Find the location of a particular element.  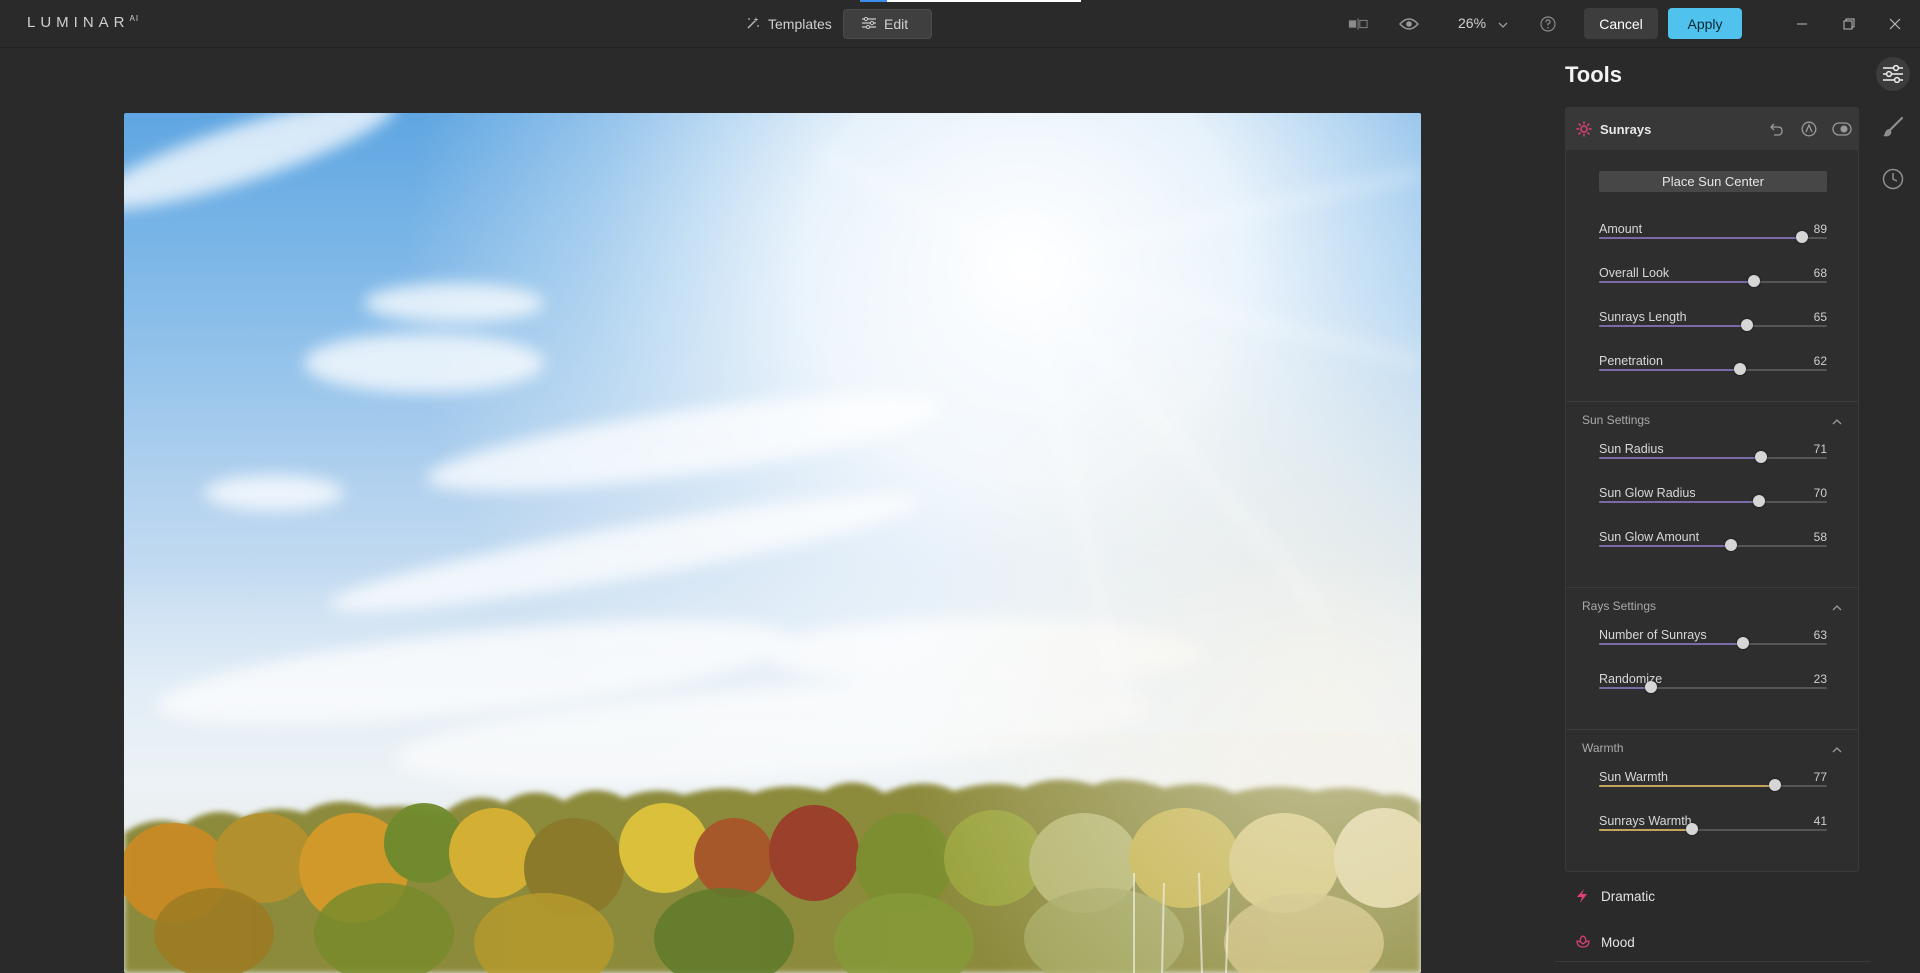

slider-value: 70 is located at coordinates (1820, 493).